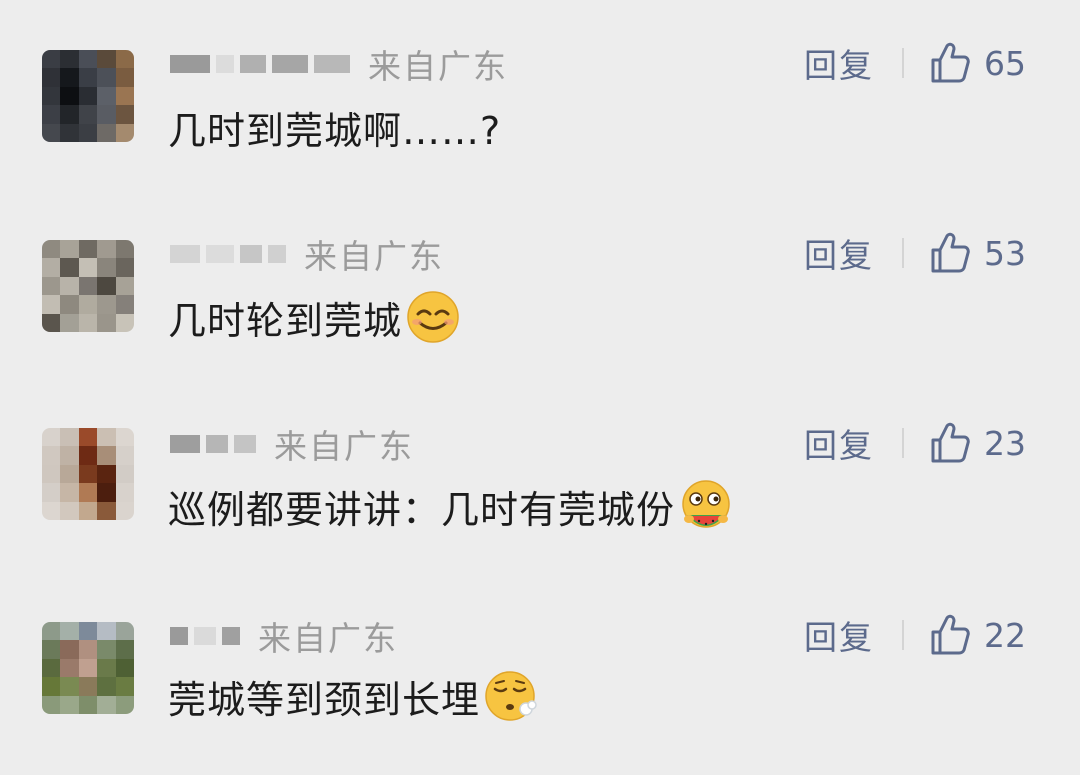  What do you see at coordinates (422, 509) in the screenshot?
I see `comment-text: 巡例都要讲讲：几时有莞城份` at bounding box center [422, 509].